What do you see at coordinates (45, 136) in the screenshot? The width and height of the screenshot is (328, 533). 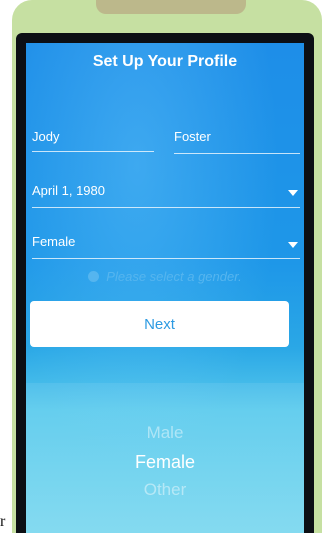 I see `first-name-field: Jody` at bounding box center [45, 136].